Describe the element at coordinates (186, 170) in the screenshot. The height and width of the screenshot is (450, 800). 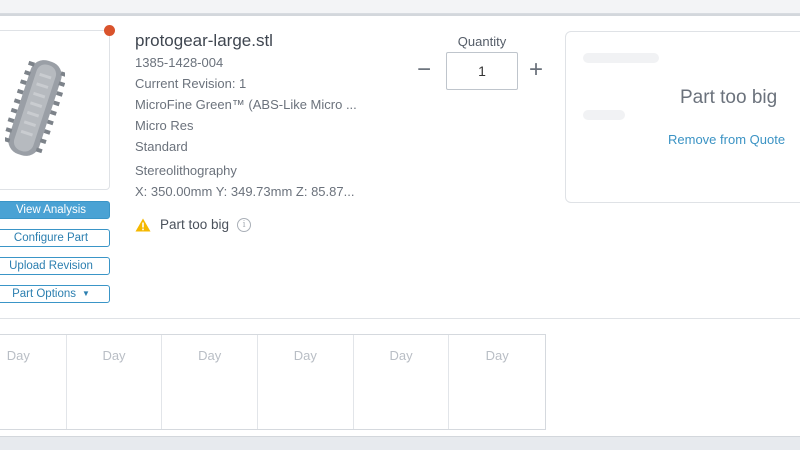
I see `part-process: Stereolithography` at that location.